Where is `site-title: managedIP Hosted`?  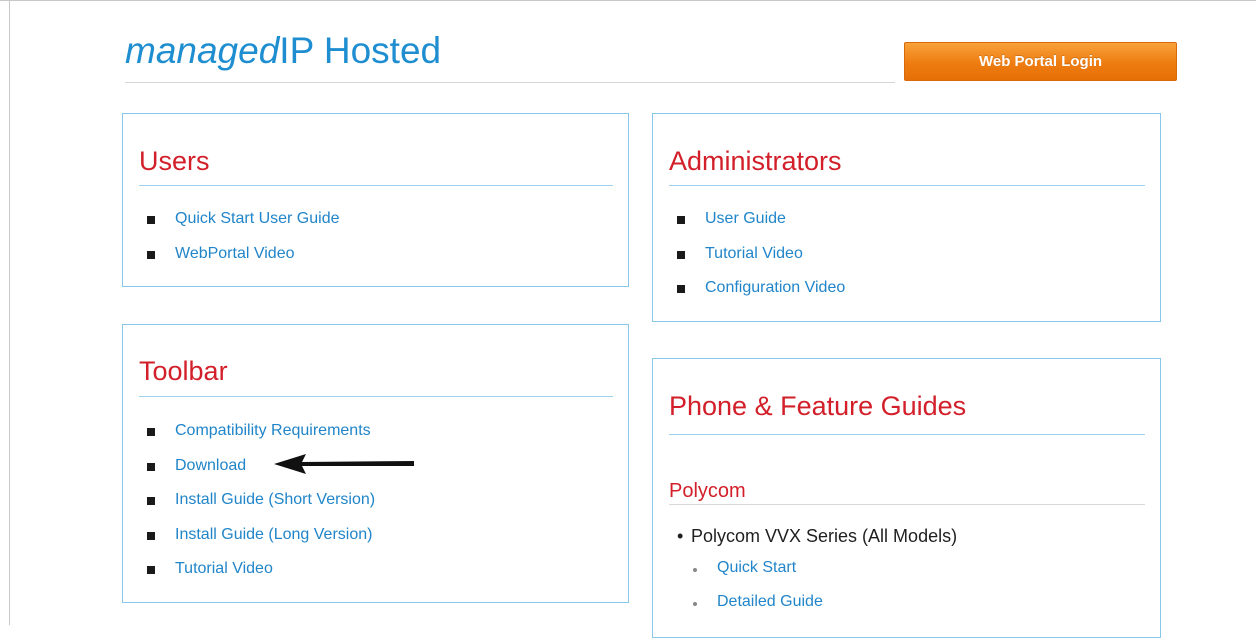
site-title: managedIP Hosted is located at coordinates (283, 51).